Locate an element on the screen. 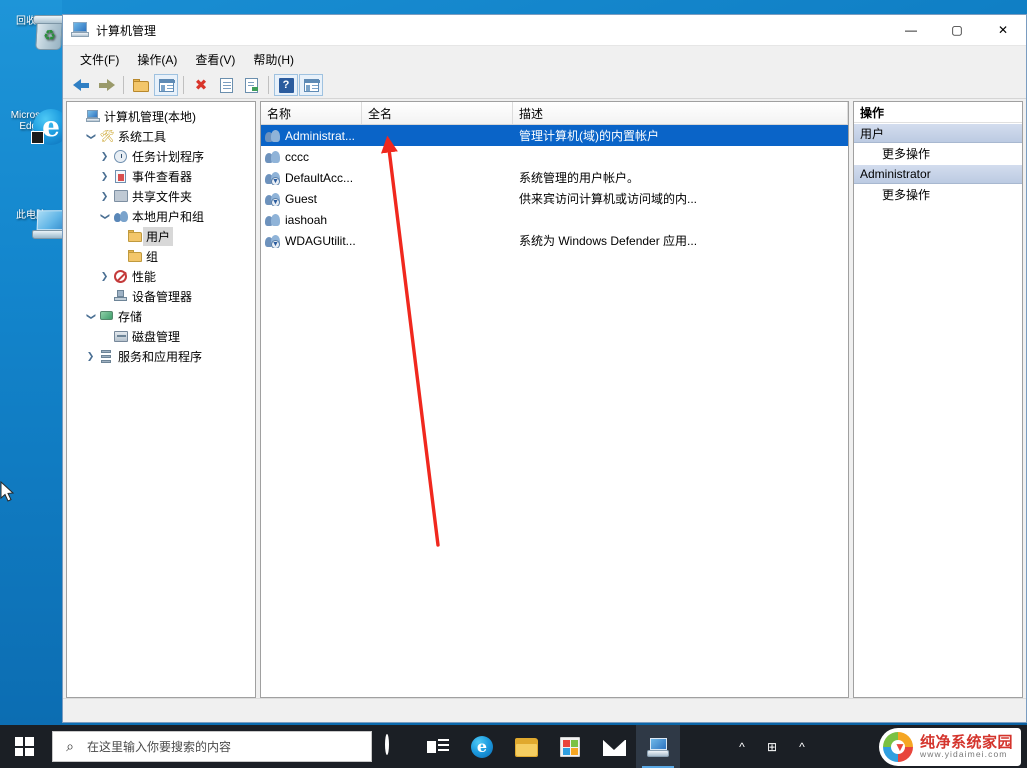 Image resolution: width=1027 pixels, height=768 pixels. desktop-icon-this-pc: 此电脑 is located at coordinates (38, 223).